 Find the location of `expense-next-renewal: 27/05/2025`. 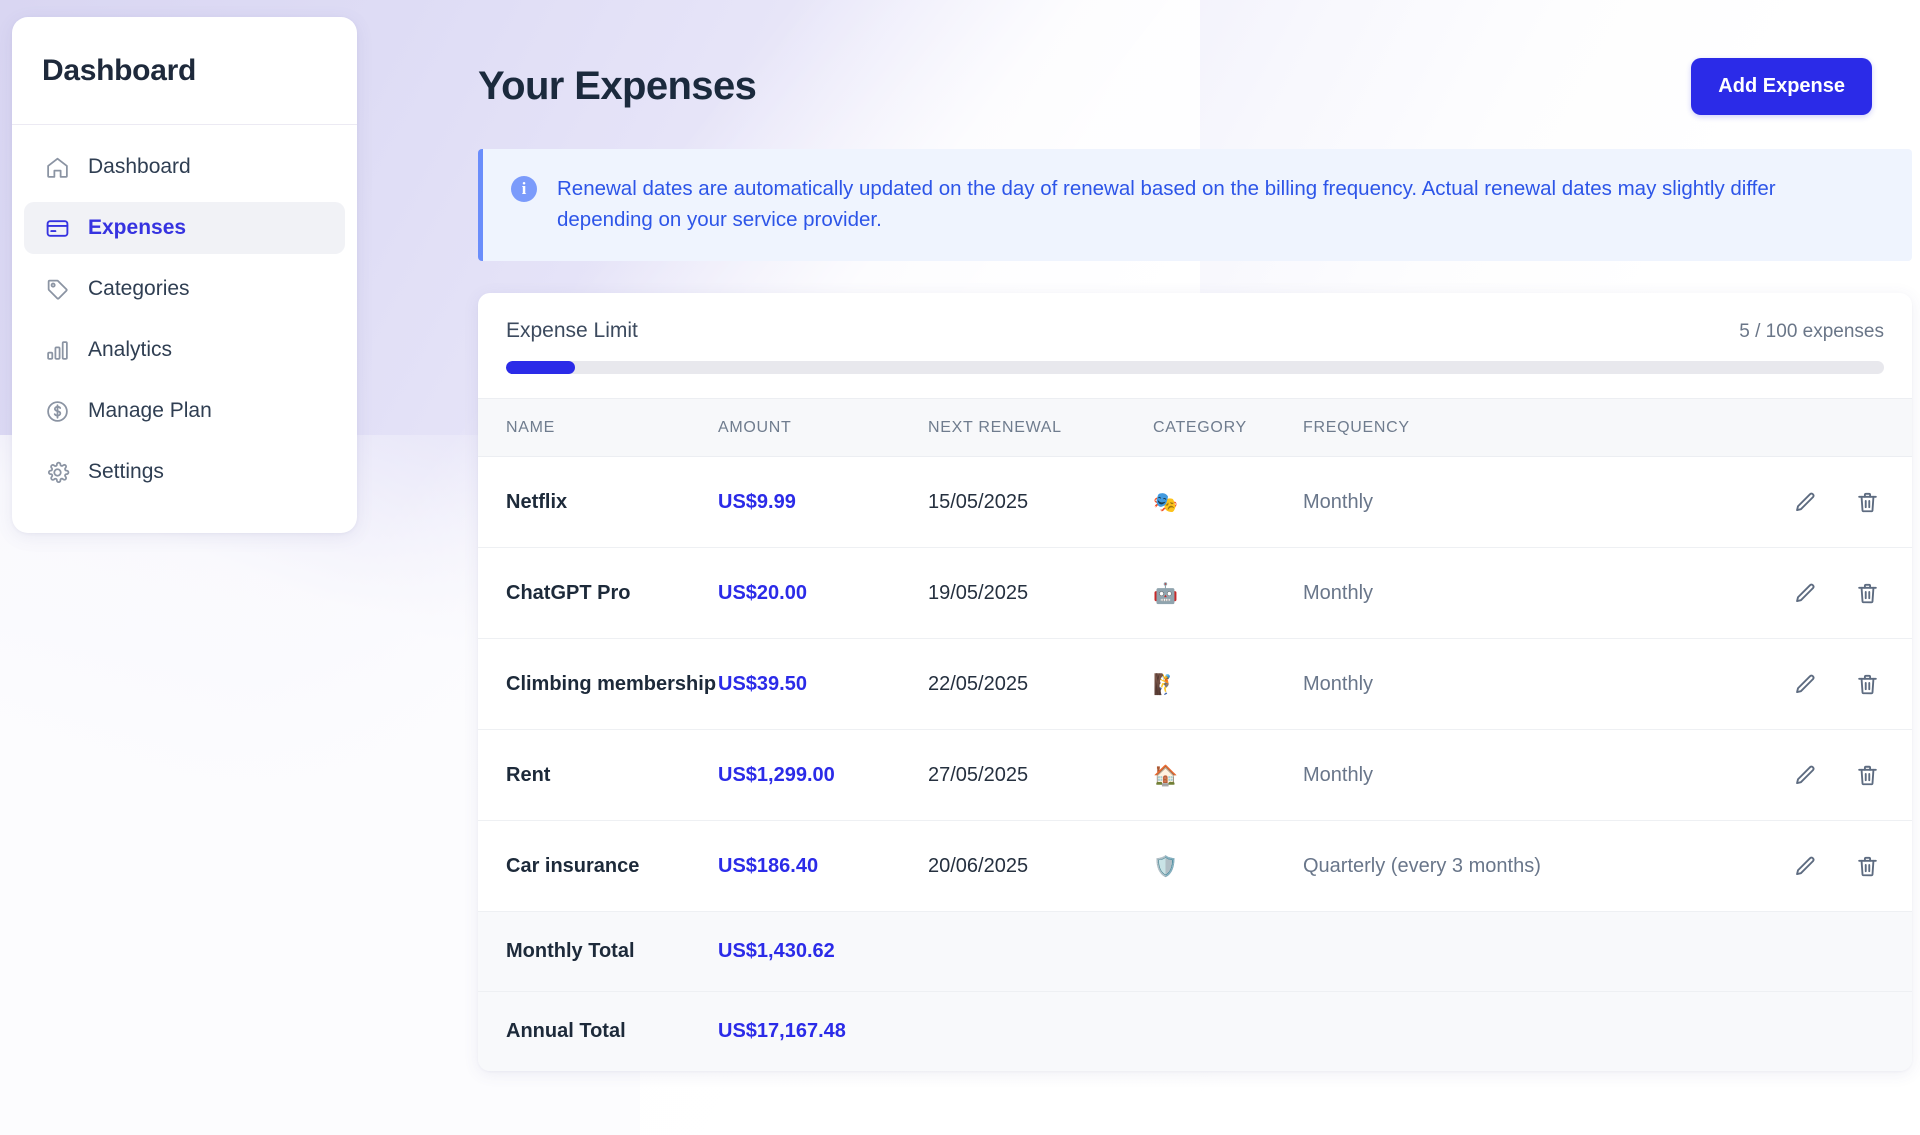

expense-next-renewal: 27/05/2025 is located at coordinates (1040, 775).